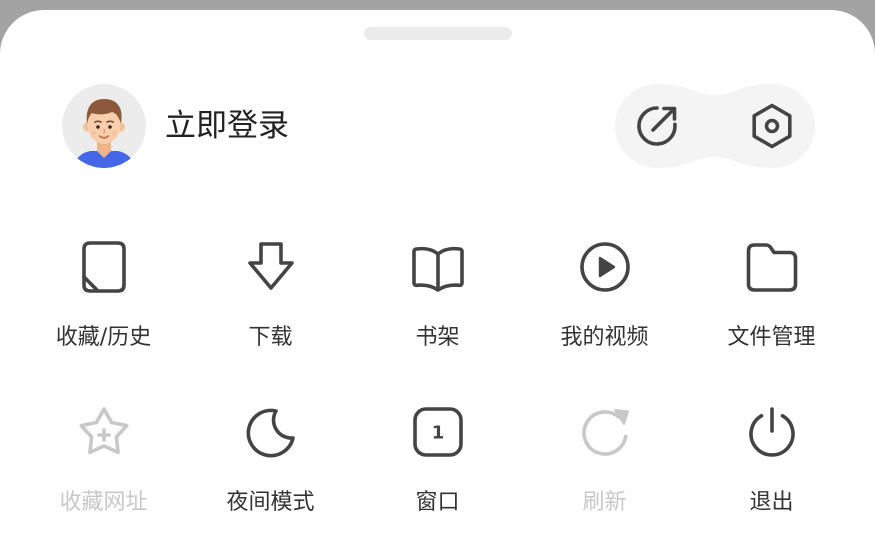 This screenshot has width=875, height=538. What do you see at coordinates (103, 267) in the screenshot?
I see `bookmark-icon` at bounding box center [103, 267].